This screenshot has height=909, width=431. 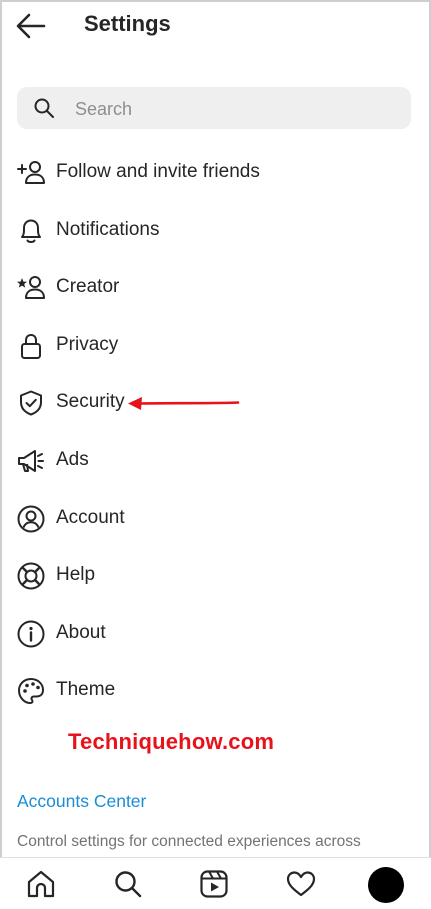 I want to click on info-icon, so click(x=31, y=634).